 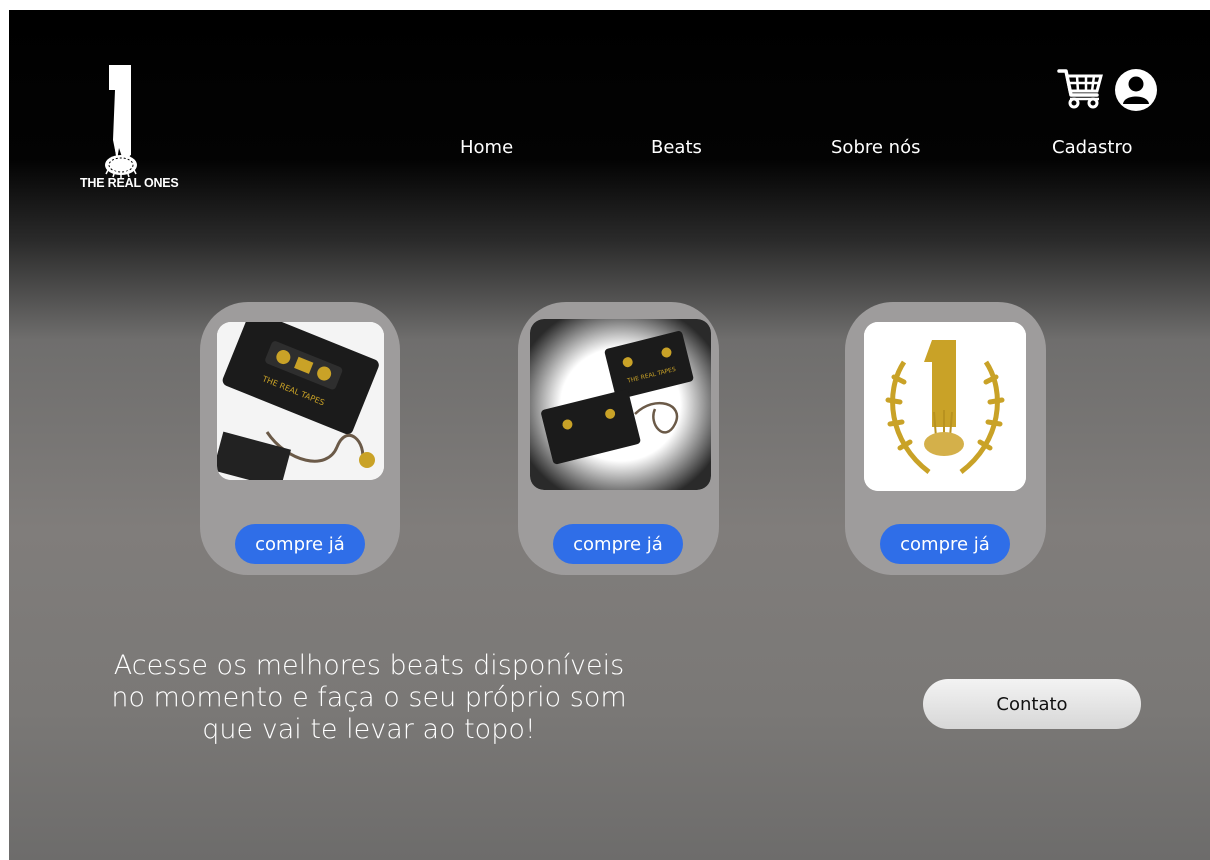 I want to click on user-profile-icon, so click(x=1136, y=90).